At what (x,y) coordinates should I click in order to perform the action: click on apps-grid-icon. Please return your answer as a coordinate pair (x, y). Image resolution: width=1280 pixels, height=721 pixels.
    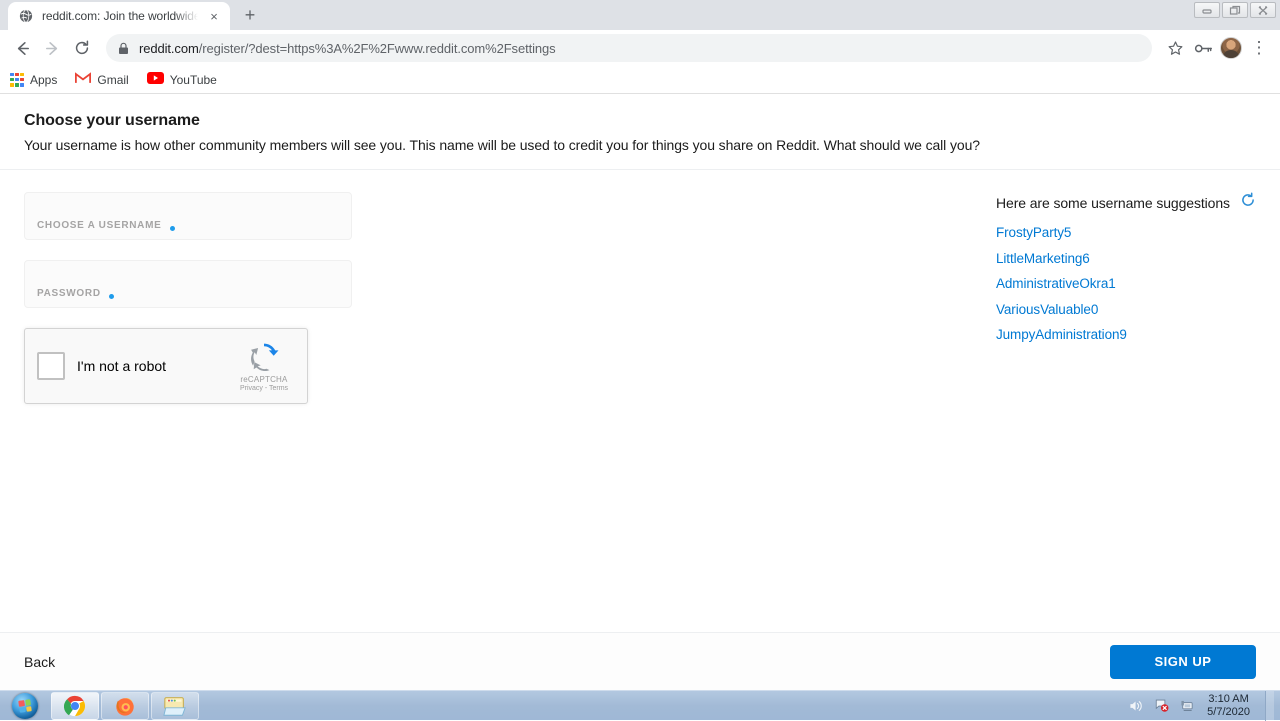
    Looking at the image, I should click on (17, 79).